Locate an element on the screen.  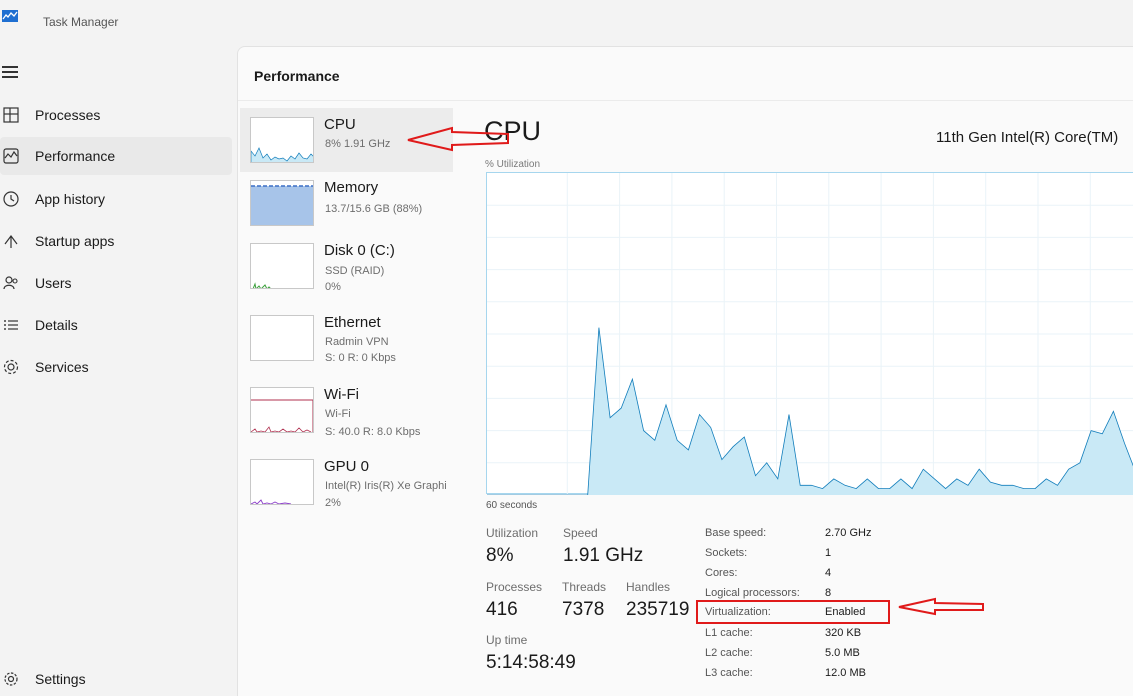
spec-label-sockets: Sockets: is located at coordinates (726, 553).